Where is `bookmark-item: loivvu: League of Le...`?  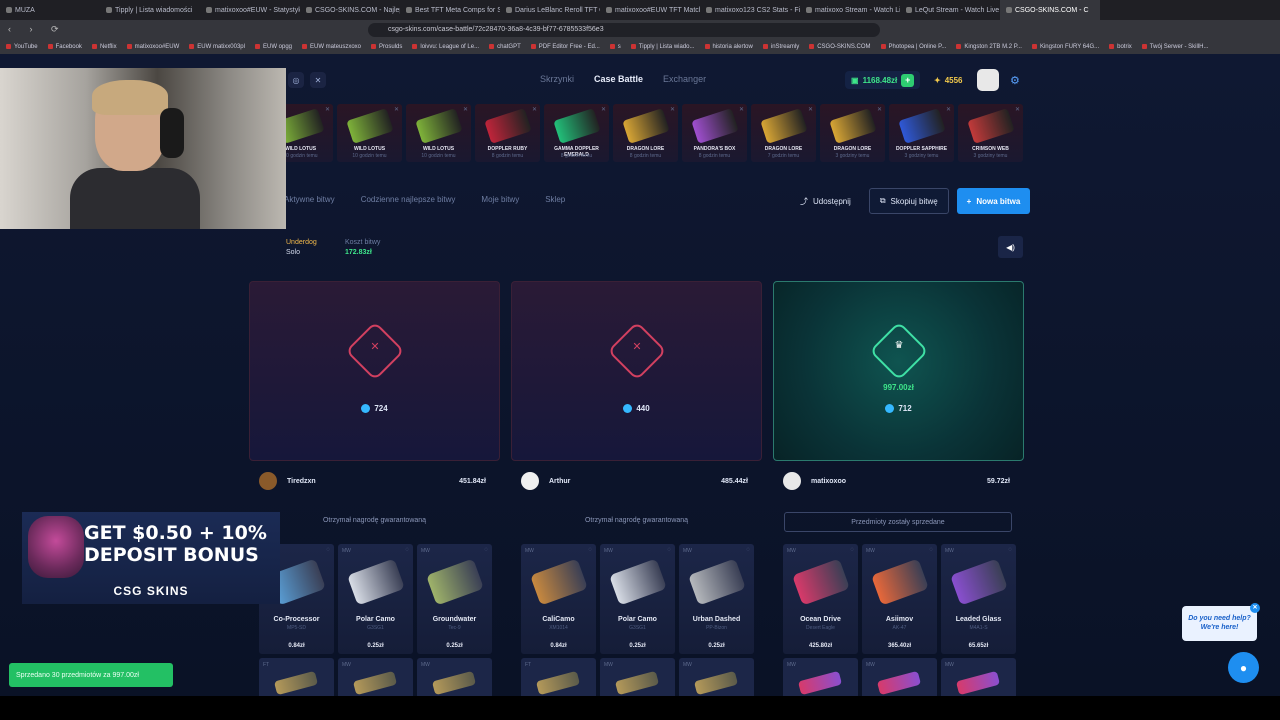
bookmark-item: loivvu: League of Le... is located at coordinates (445, 47).